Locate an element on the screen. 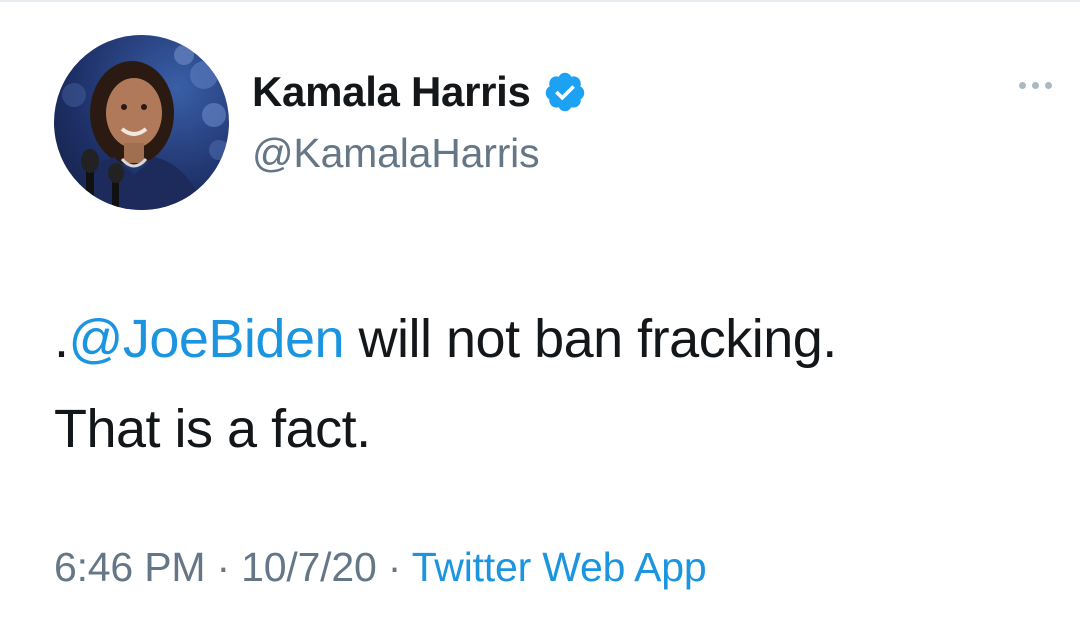  tweet-line-1: .@JoeBiden will not ban fracking. is located at coordinates (554, 339).